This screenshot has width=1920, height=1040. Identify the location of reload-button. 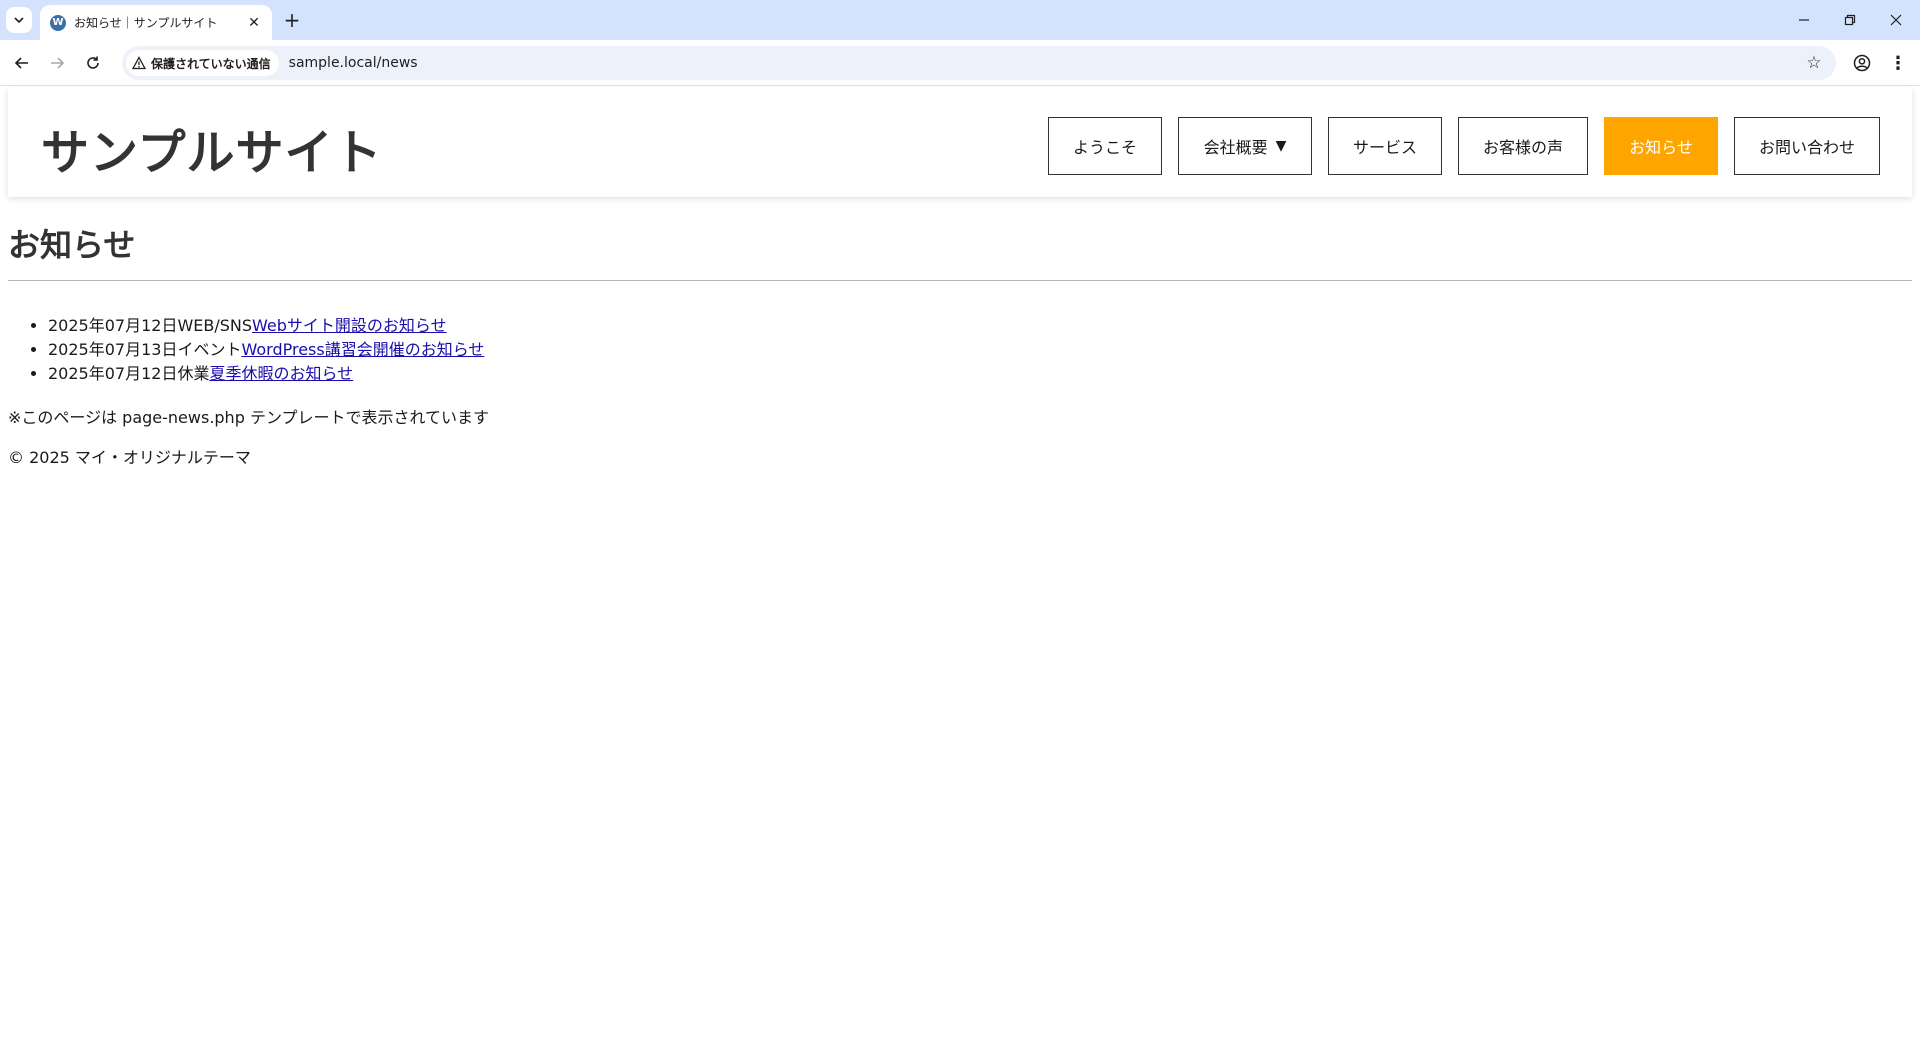
(93, 63).